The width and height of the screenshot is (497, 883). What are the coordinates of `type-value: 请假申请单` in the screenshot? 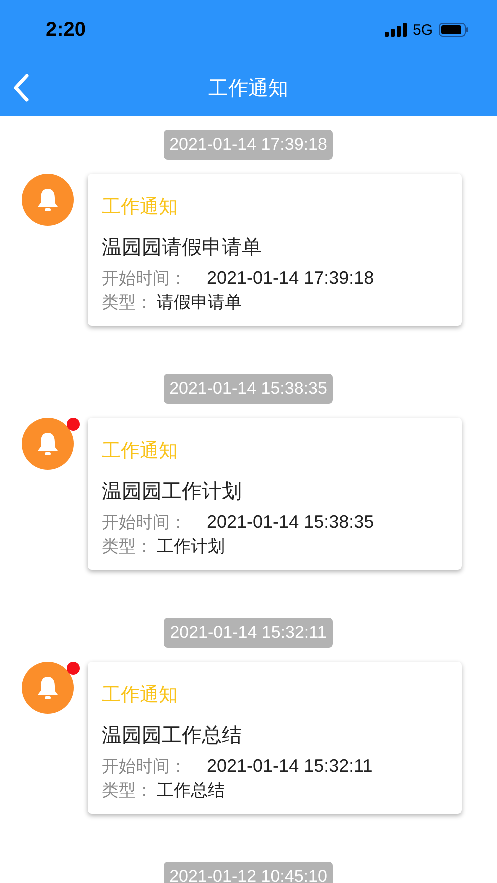 It's located at (199, 303).